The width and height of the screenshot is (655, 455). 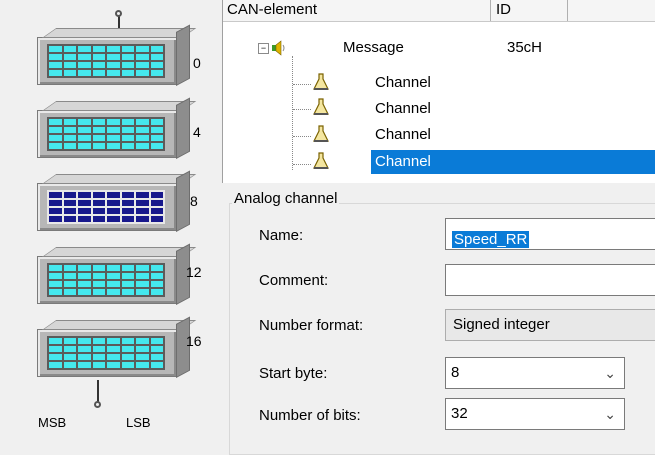 I want to click on comment-field, so click(x=550, y=280).